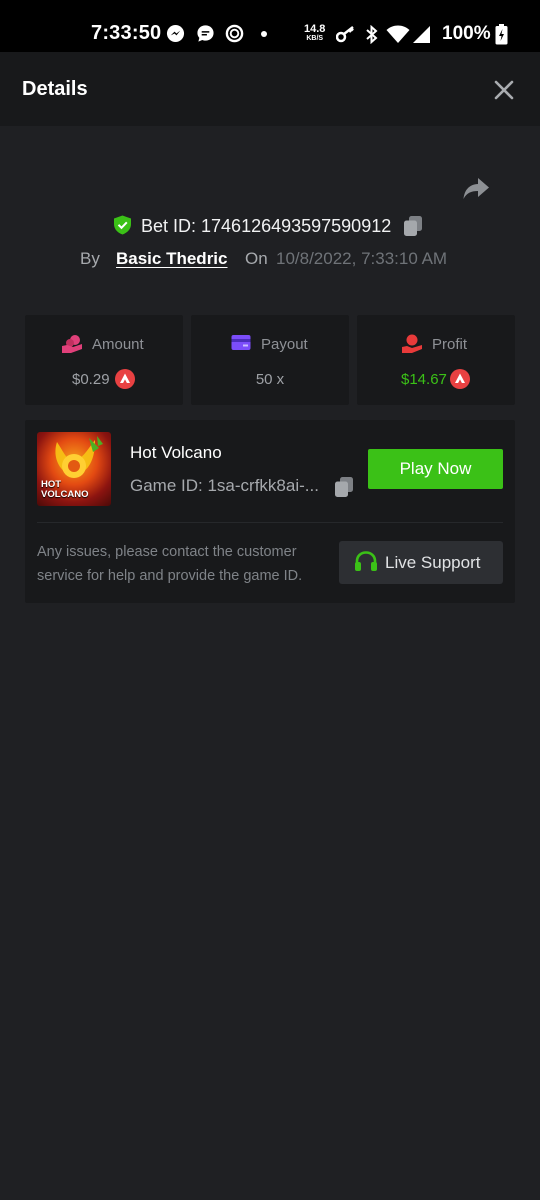 The width and height of the screenshot is (540, 1200). I want to click on network-speed: 14.8 KB/S, so click(315, 33).